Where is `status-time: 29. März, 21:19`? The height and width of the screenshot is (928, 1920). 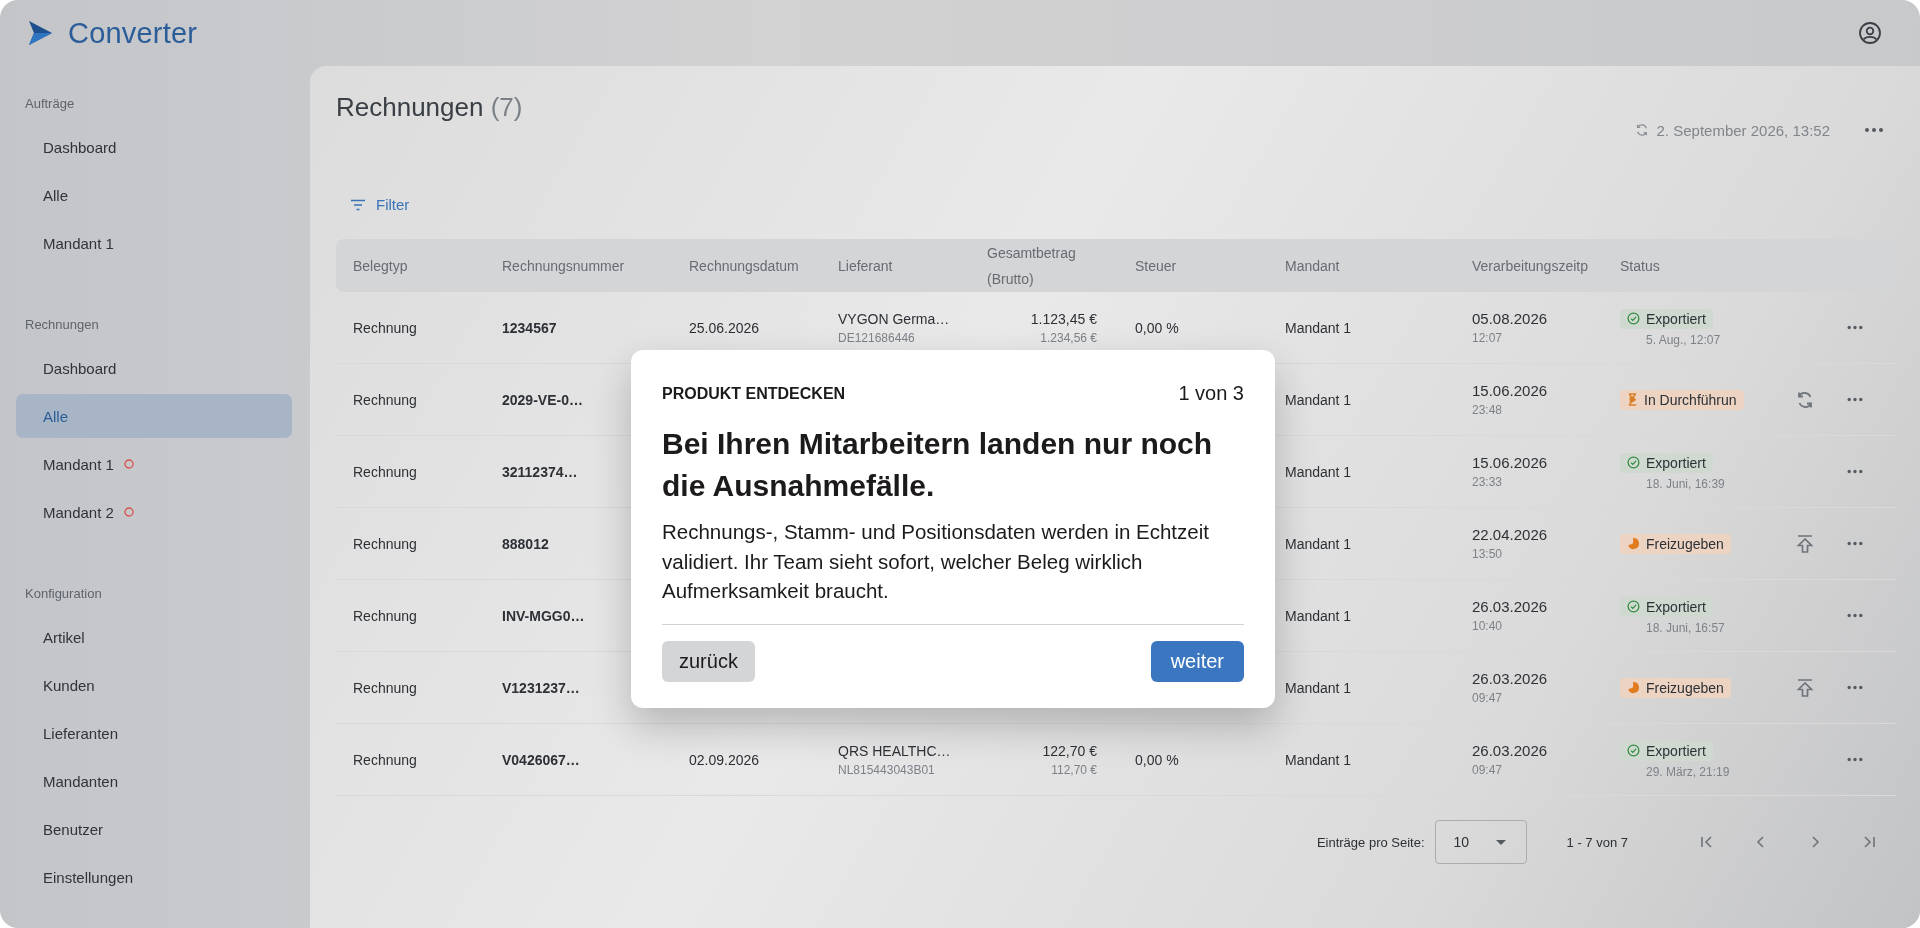
status-time: 29. März, 21:19 is located at coordinates (1687, 771).